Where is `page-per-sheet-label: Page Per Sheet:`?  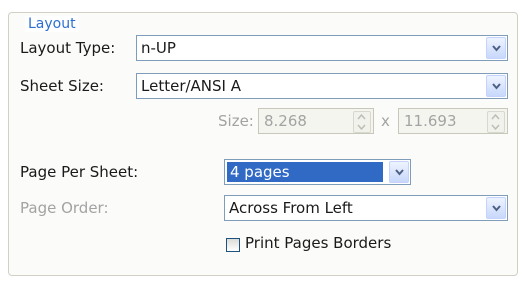 page-per-sheet-label: Page Per Sheet: is located at coordinates (79, 172).